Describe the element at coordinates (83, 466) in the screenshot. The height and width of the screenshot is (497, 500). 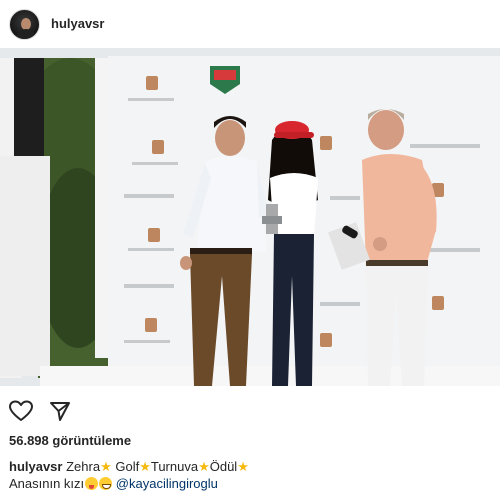
I see `caption-word: Zehra` at that location.